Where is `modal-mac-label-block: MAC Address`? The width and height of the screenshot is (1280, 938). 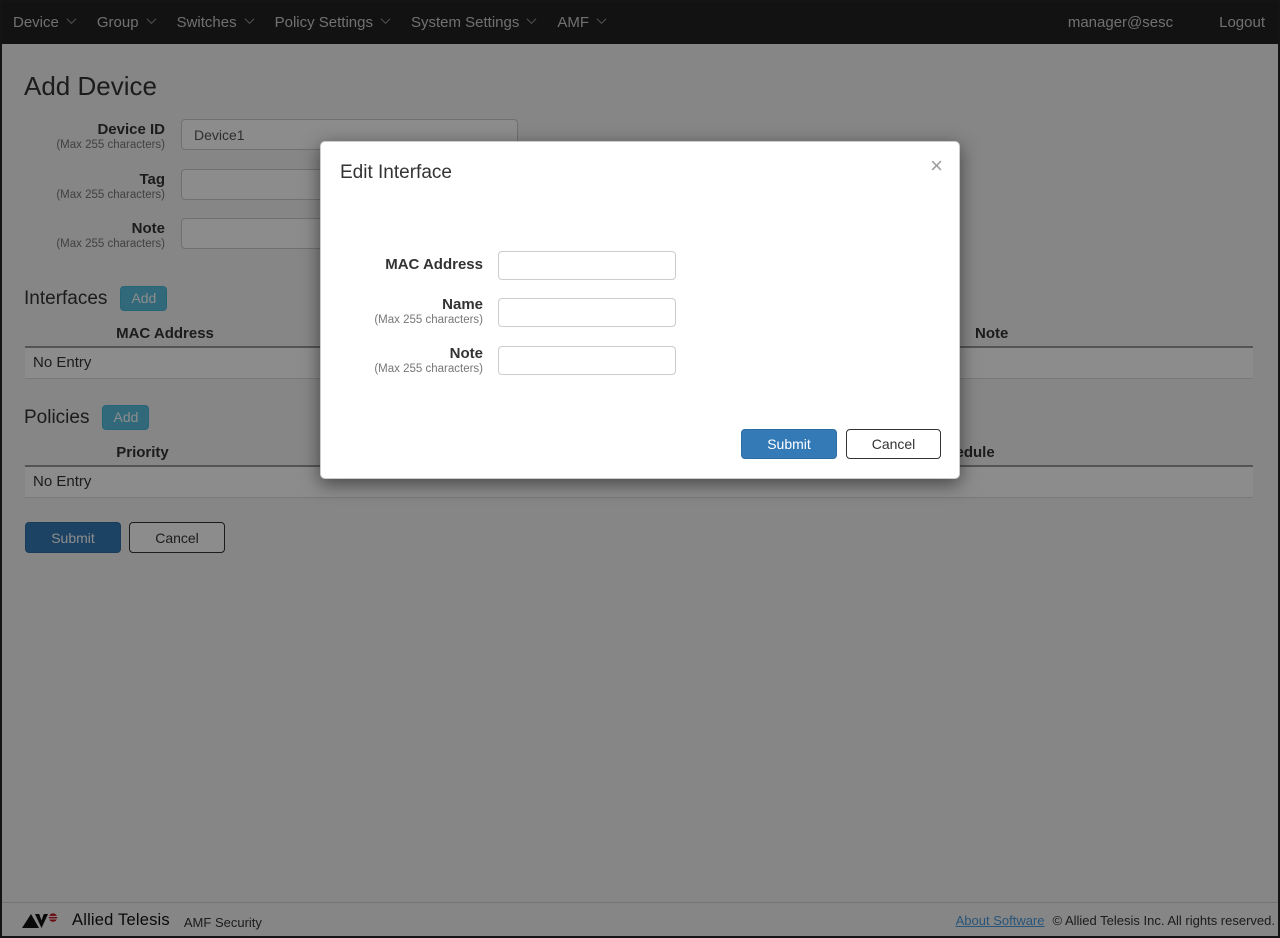 modal-mac-label-block: MAC Address is located at coordinates (402, 265).